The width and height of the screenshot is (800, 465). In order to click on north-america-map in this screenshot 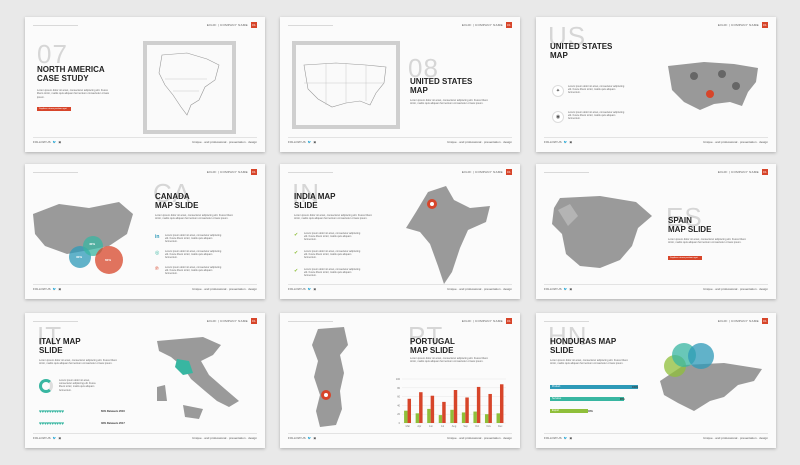, I will do `click(189, 87)`.